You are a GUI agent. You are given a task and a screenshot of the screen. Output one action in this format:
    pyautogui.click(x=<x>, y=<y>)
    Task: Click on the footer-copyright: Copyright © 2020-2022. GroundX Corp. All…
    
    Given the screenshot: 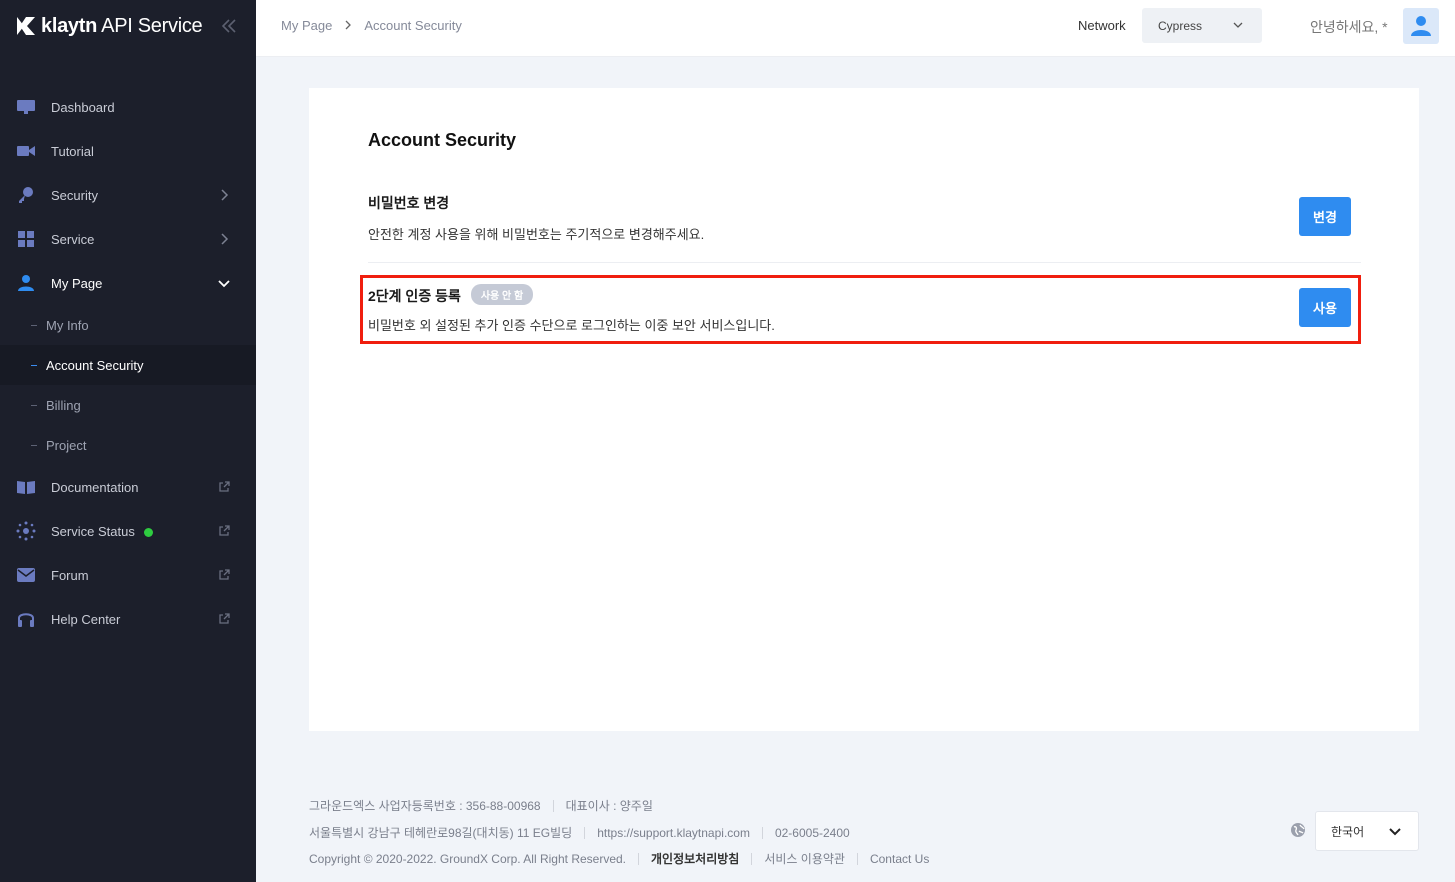 What is the action you would take?
    pyautogui.click(x=468, y=858)
    